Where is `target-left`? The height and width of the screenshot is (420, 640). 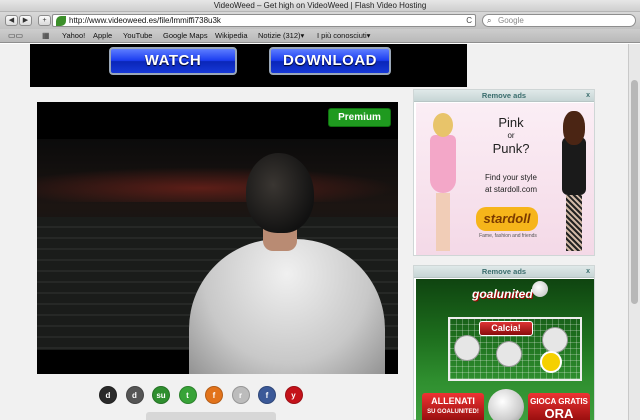
target-left is located at coordinates (467, 348).